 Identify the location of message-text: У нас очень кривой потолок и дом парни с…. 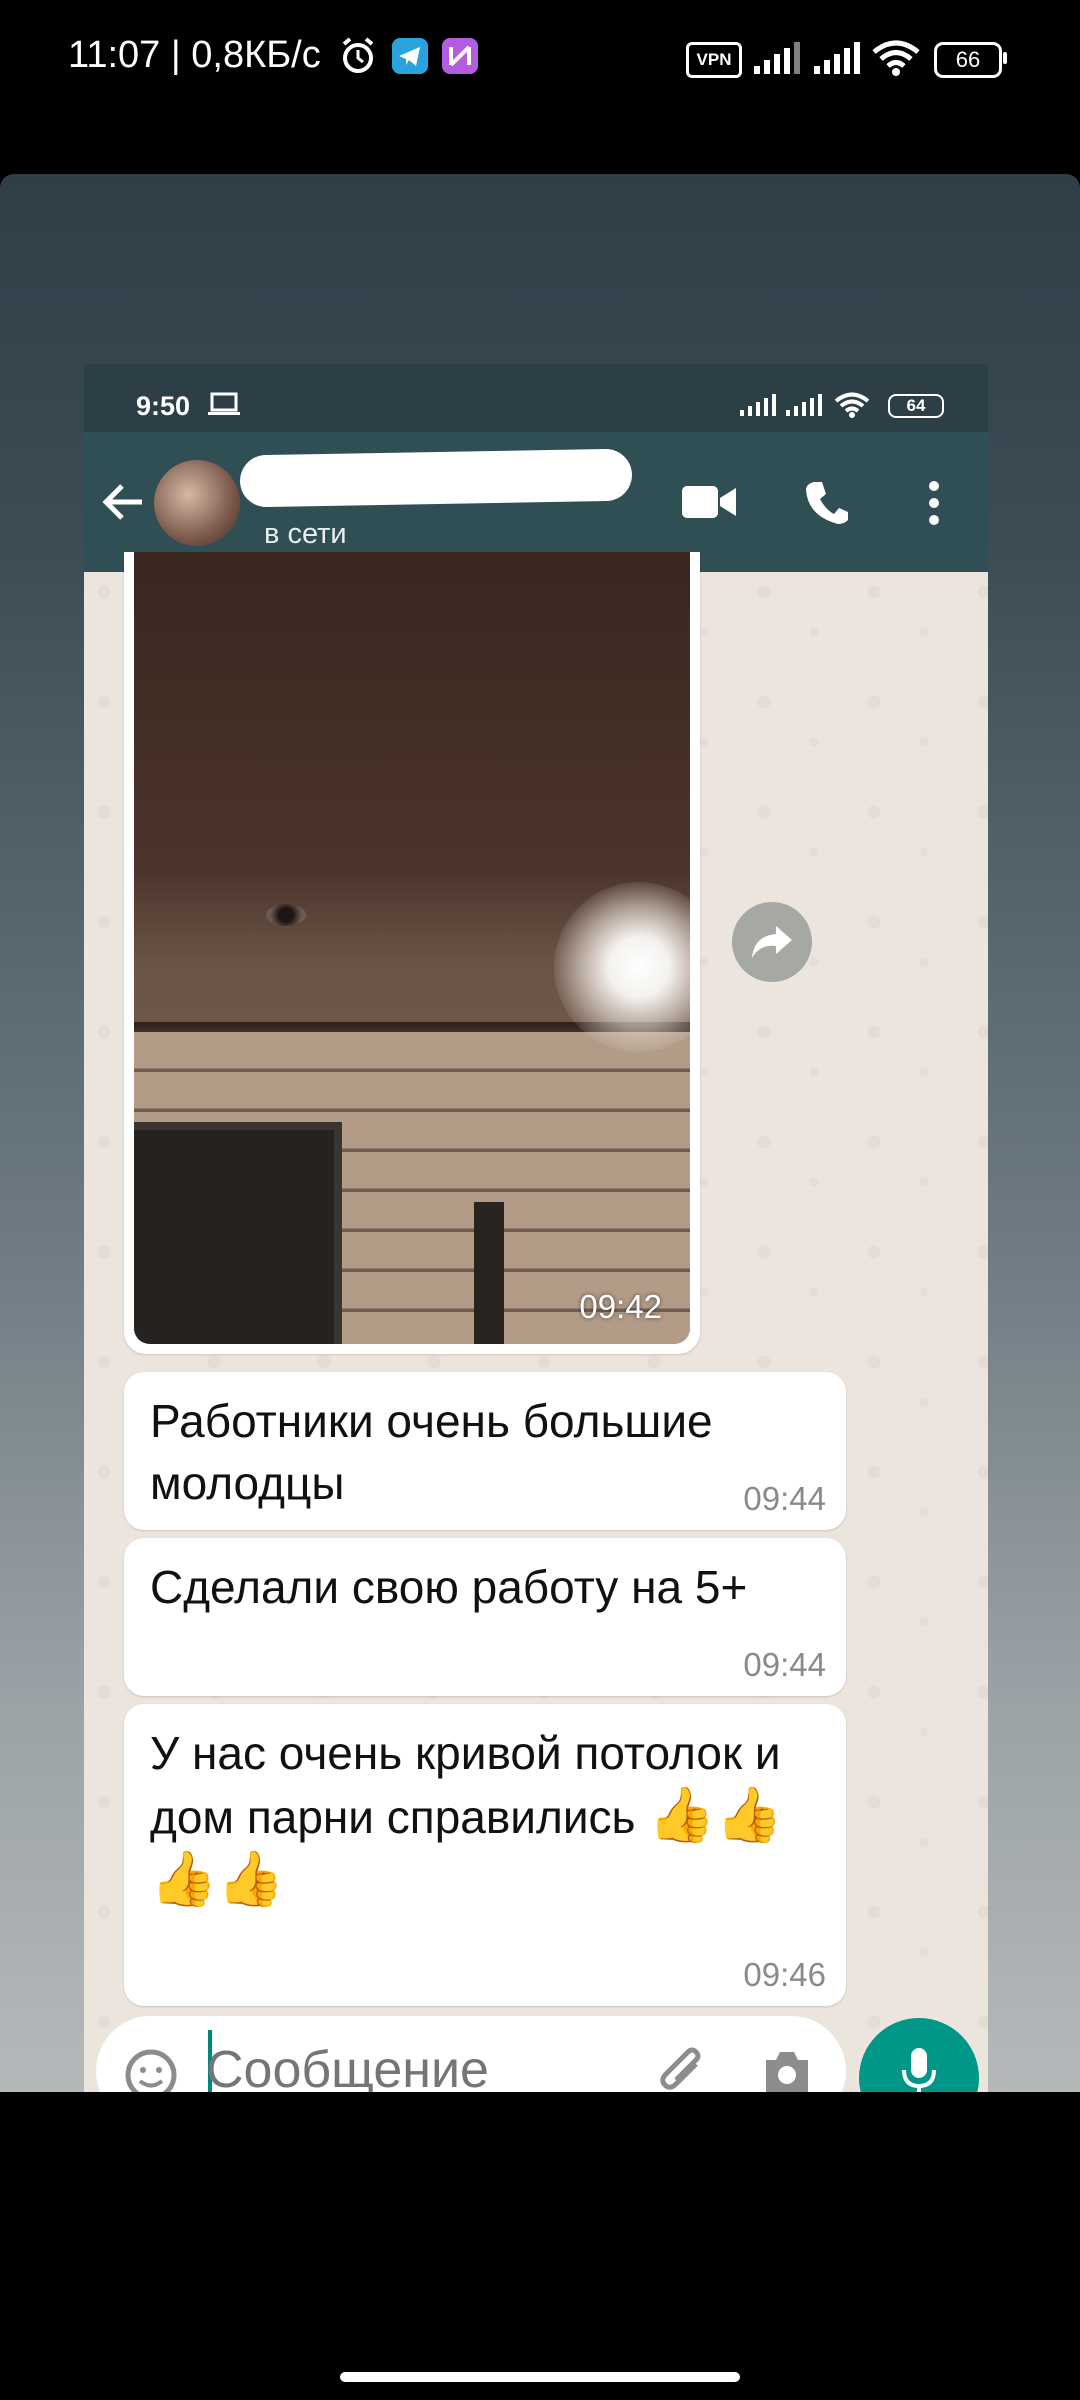
(485, 1817).